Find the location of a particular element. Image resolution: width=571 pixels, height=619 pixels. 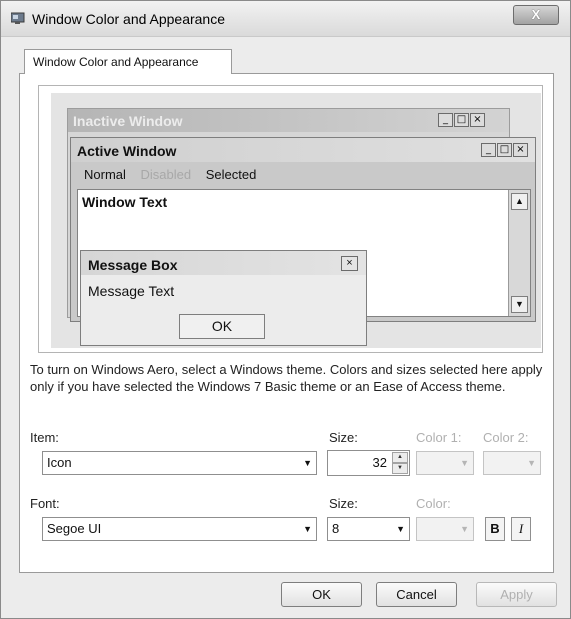

vertical-scrollbar: ▲ ▼ is located at coordinates (519, 253).